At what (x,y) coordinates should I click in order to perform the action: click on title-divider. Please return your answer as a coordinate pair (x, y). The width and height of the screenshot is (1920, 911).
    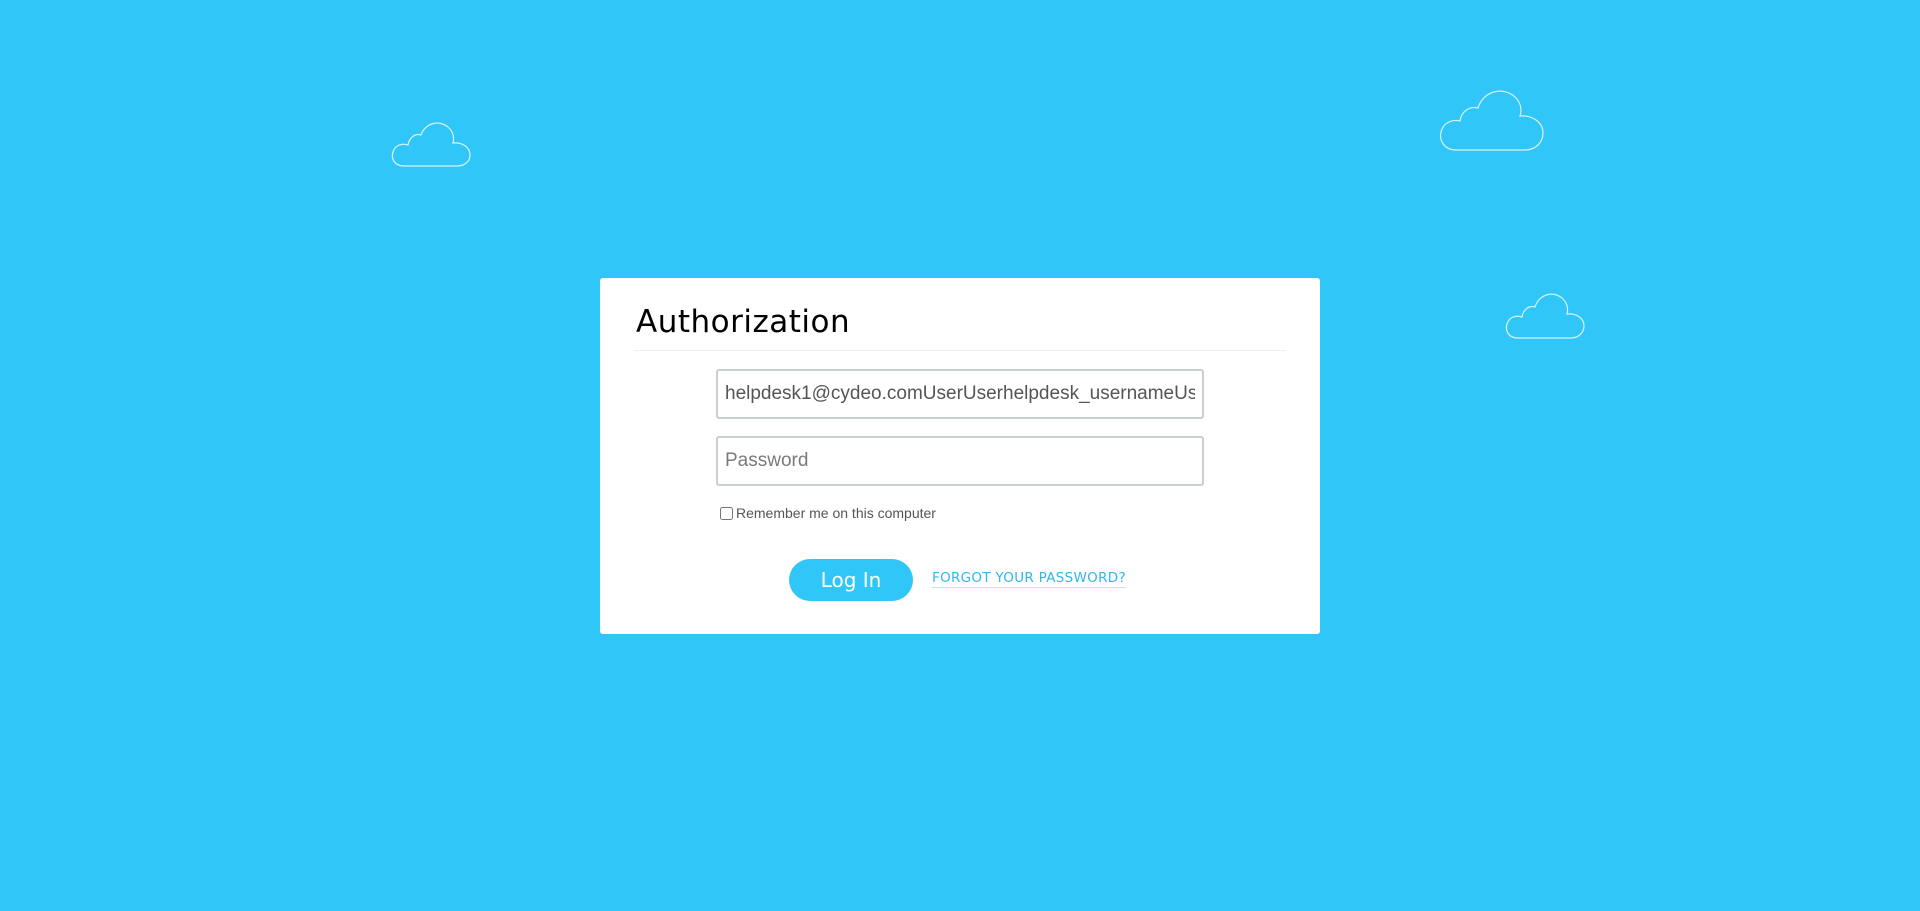
    Looking at the image, I should click on (960, 350).